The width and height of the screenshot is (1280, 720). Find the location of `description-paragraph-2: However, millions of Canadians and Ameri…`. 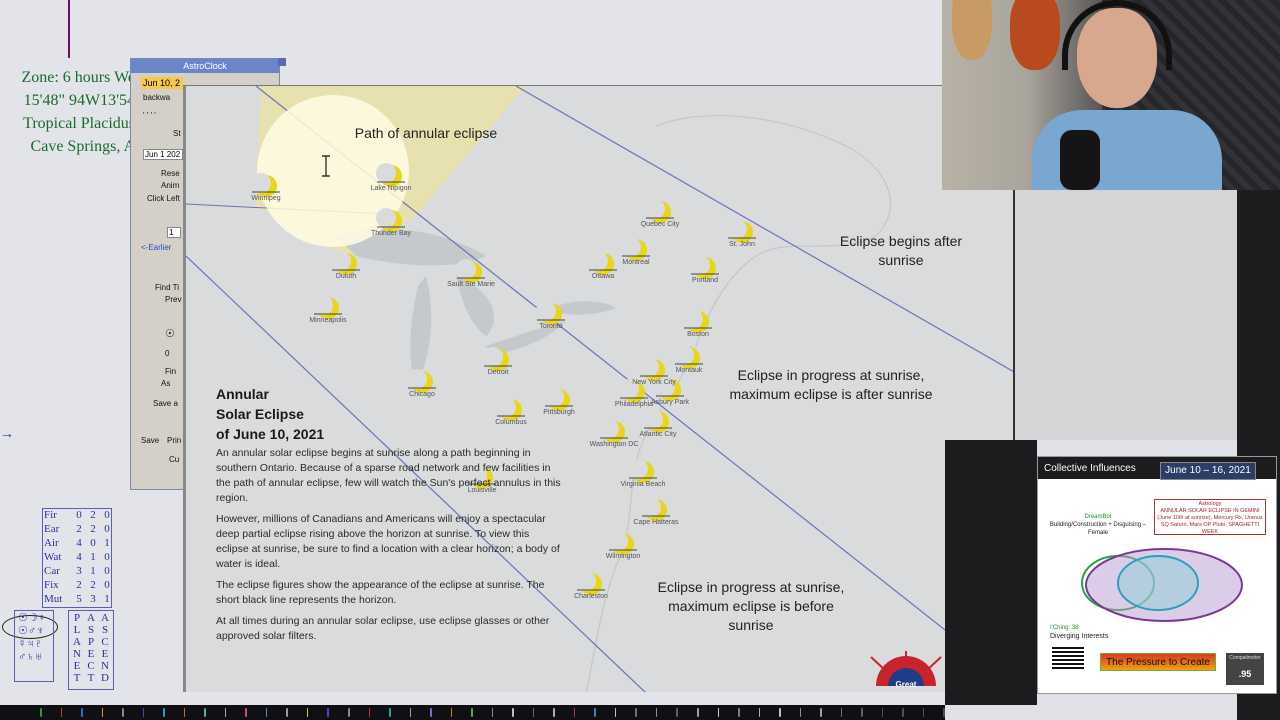

description-paragraph-2: However, millions of Canadians and Ameri… is located at coordinates (388, 541).